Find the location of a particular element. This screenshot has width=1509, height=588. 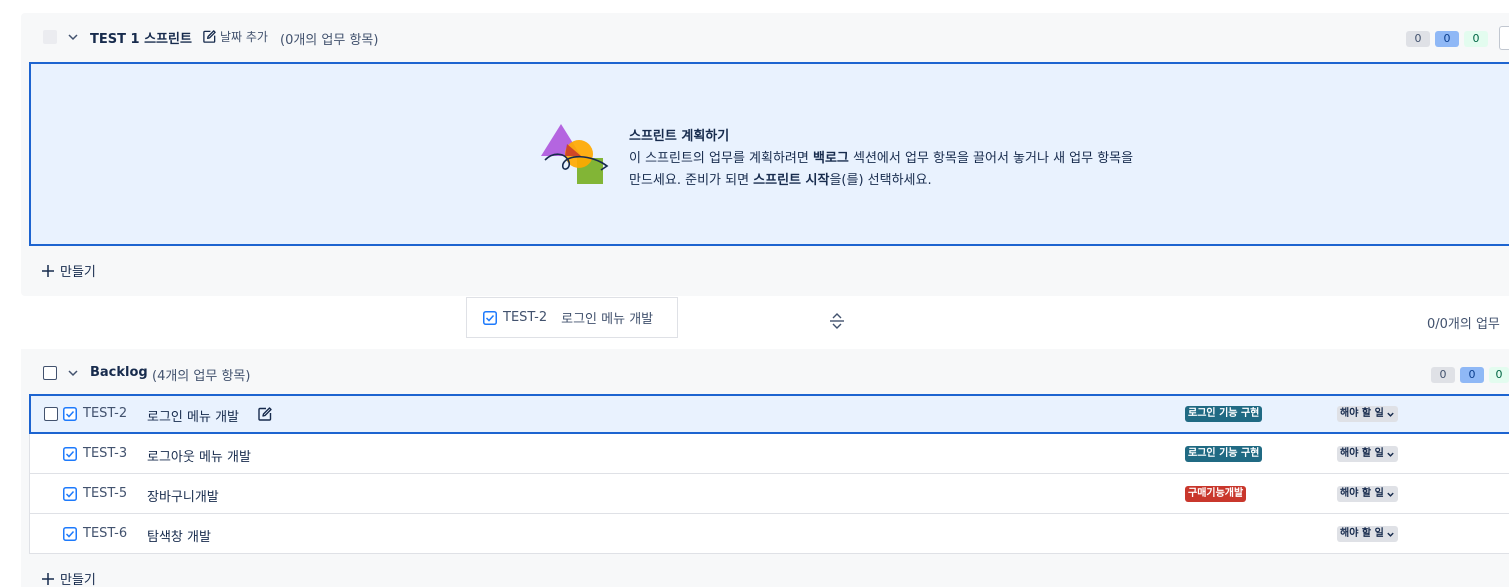

sprint-inprogress-count-badge: 0 is located at coordinates (1447, 39).